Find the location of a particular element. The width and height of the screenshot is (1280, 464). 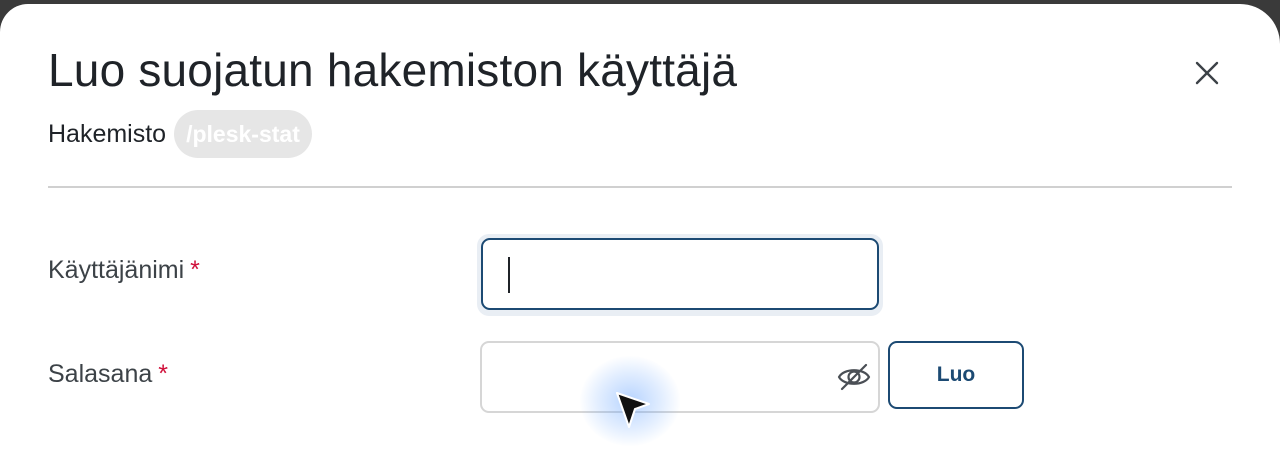

password-label: Salasana * is located at coordinates (108, 374).